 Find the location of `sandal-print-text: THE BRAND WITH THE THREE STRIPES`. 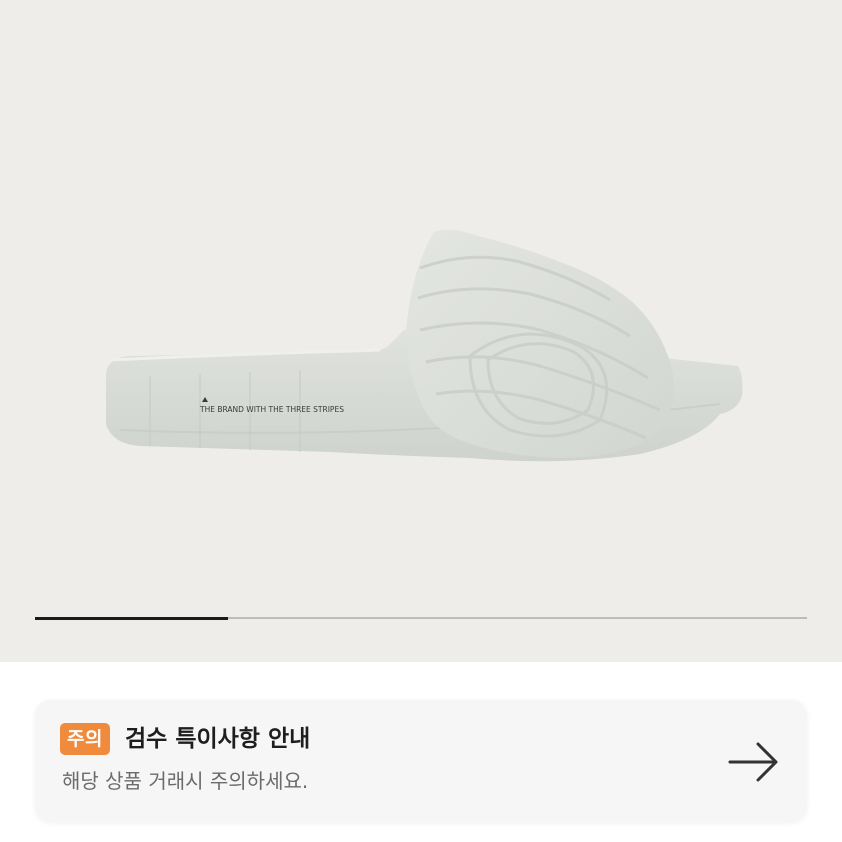

sandal-print-text: THE BRAND WITH THE THREE STRIPES is located at coordinates (271, 409).